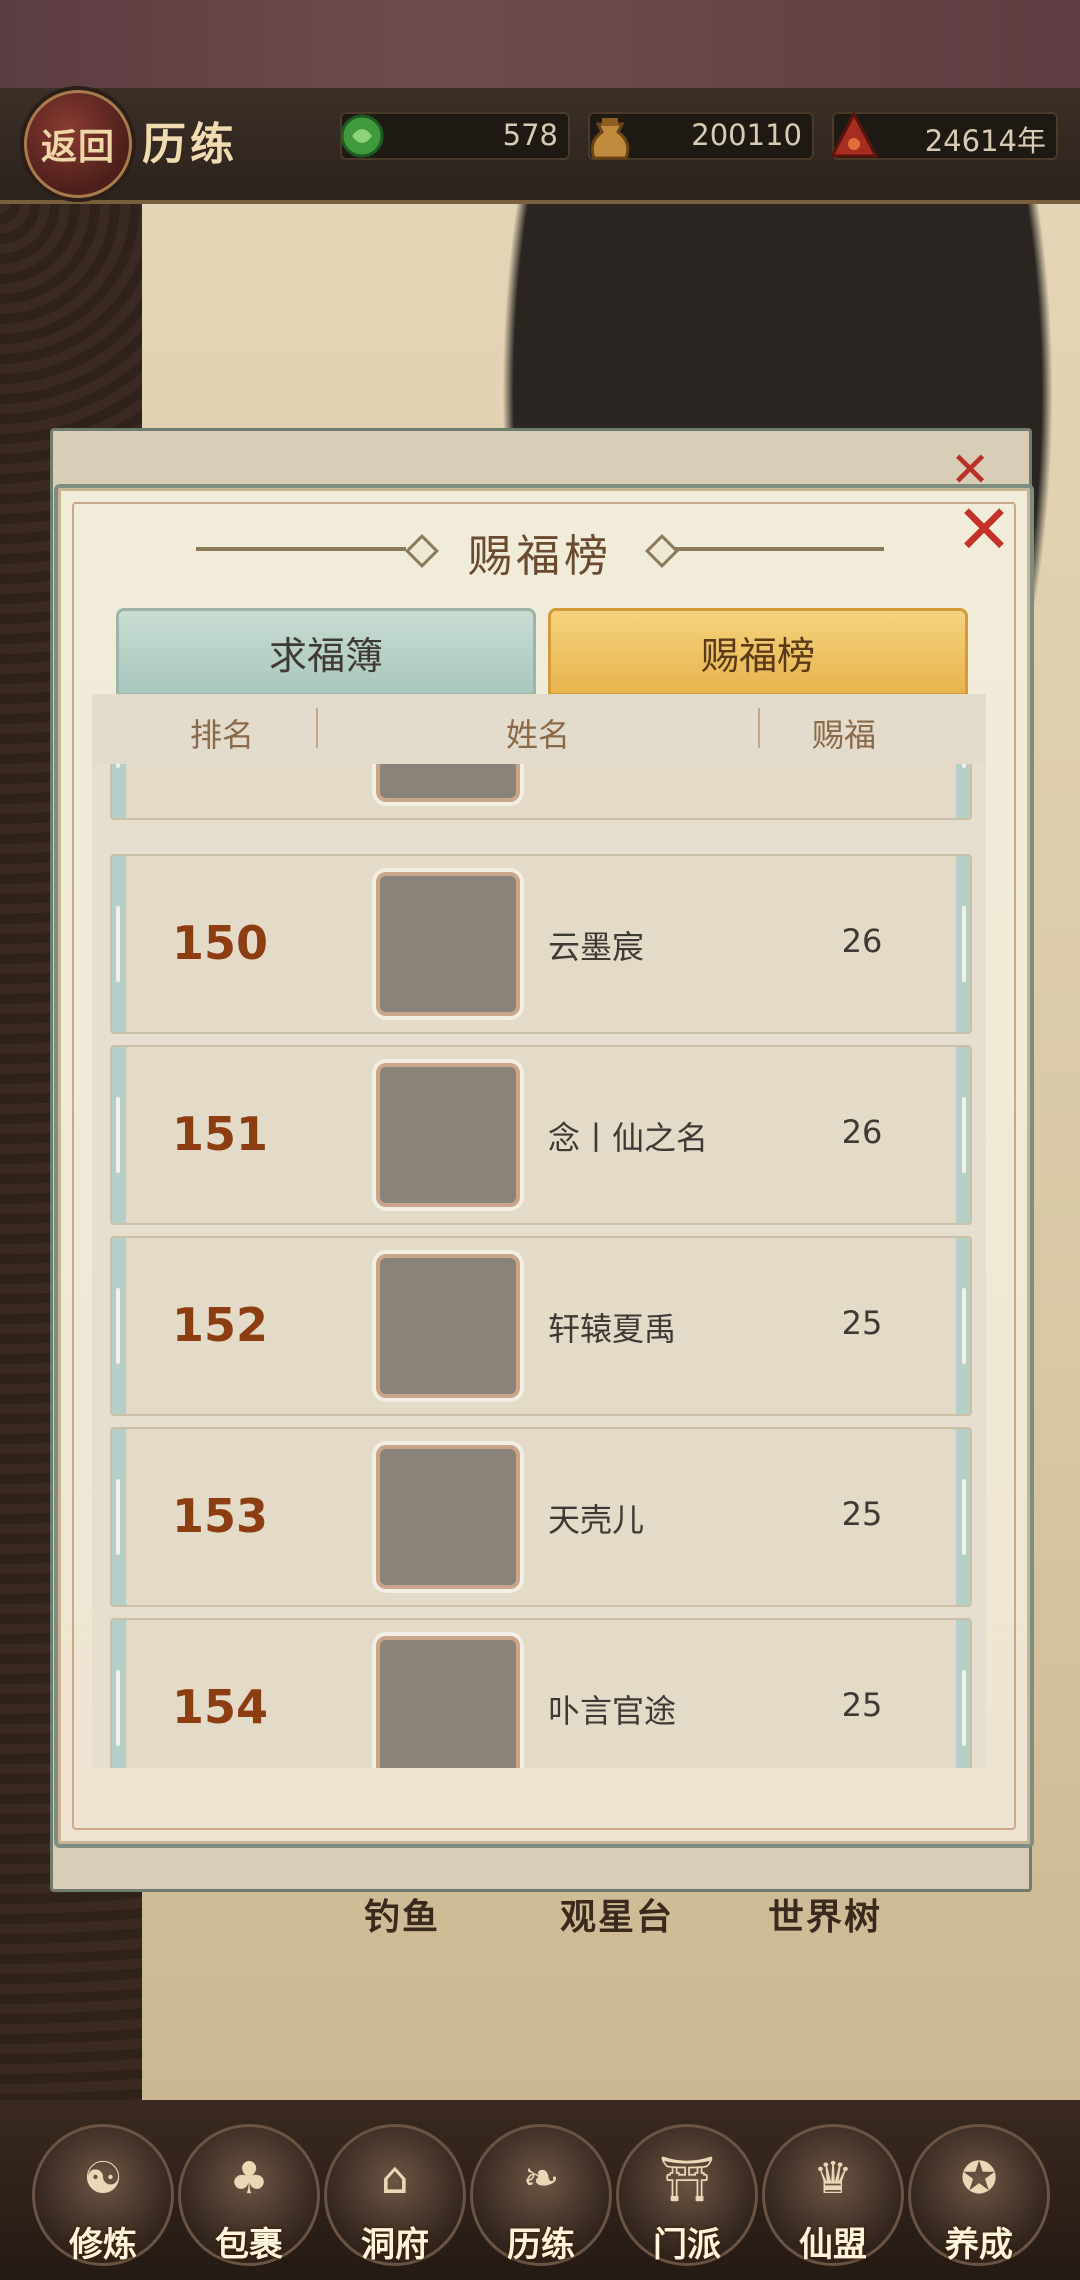 Image resolution: width=1080 pixels, height=2280 pixels. Describe the element at coordinates (854, 134) in the screenshot. I see `lifespan-icon` at that location.